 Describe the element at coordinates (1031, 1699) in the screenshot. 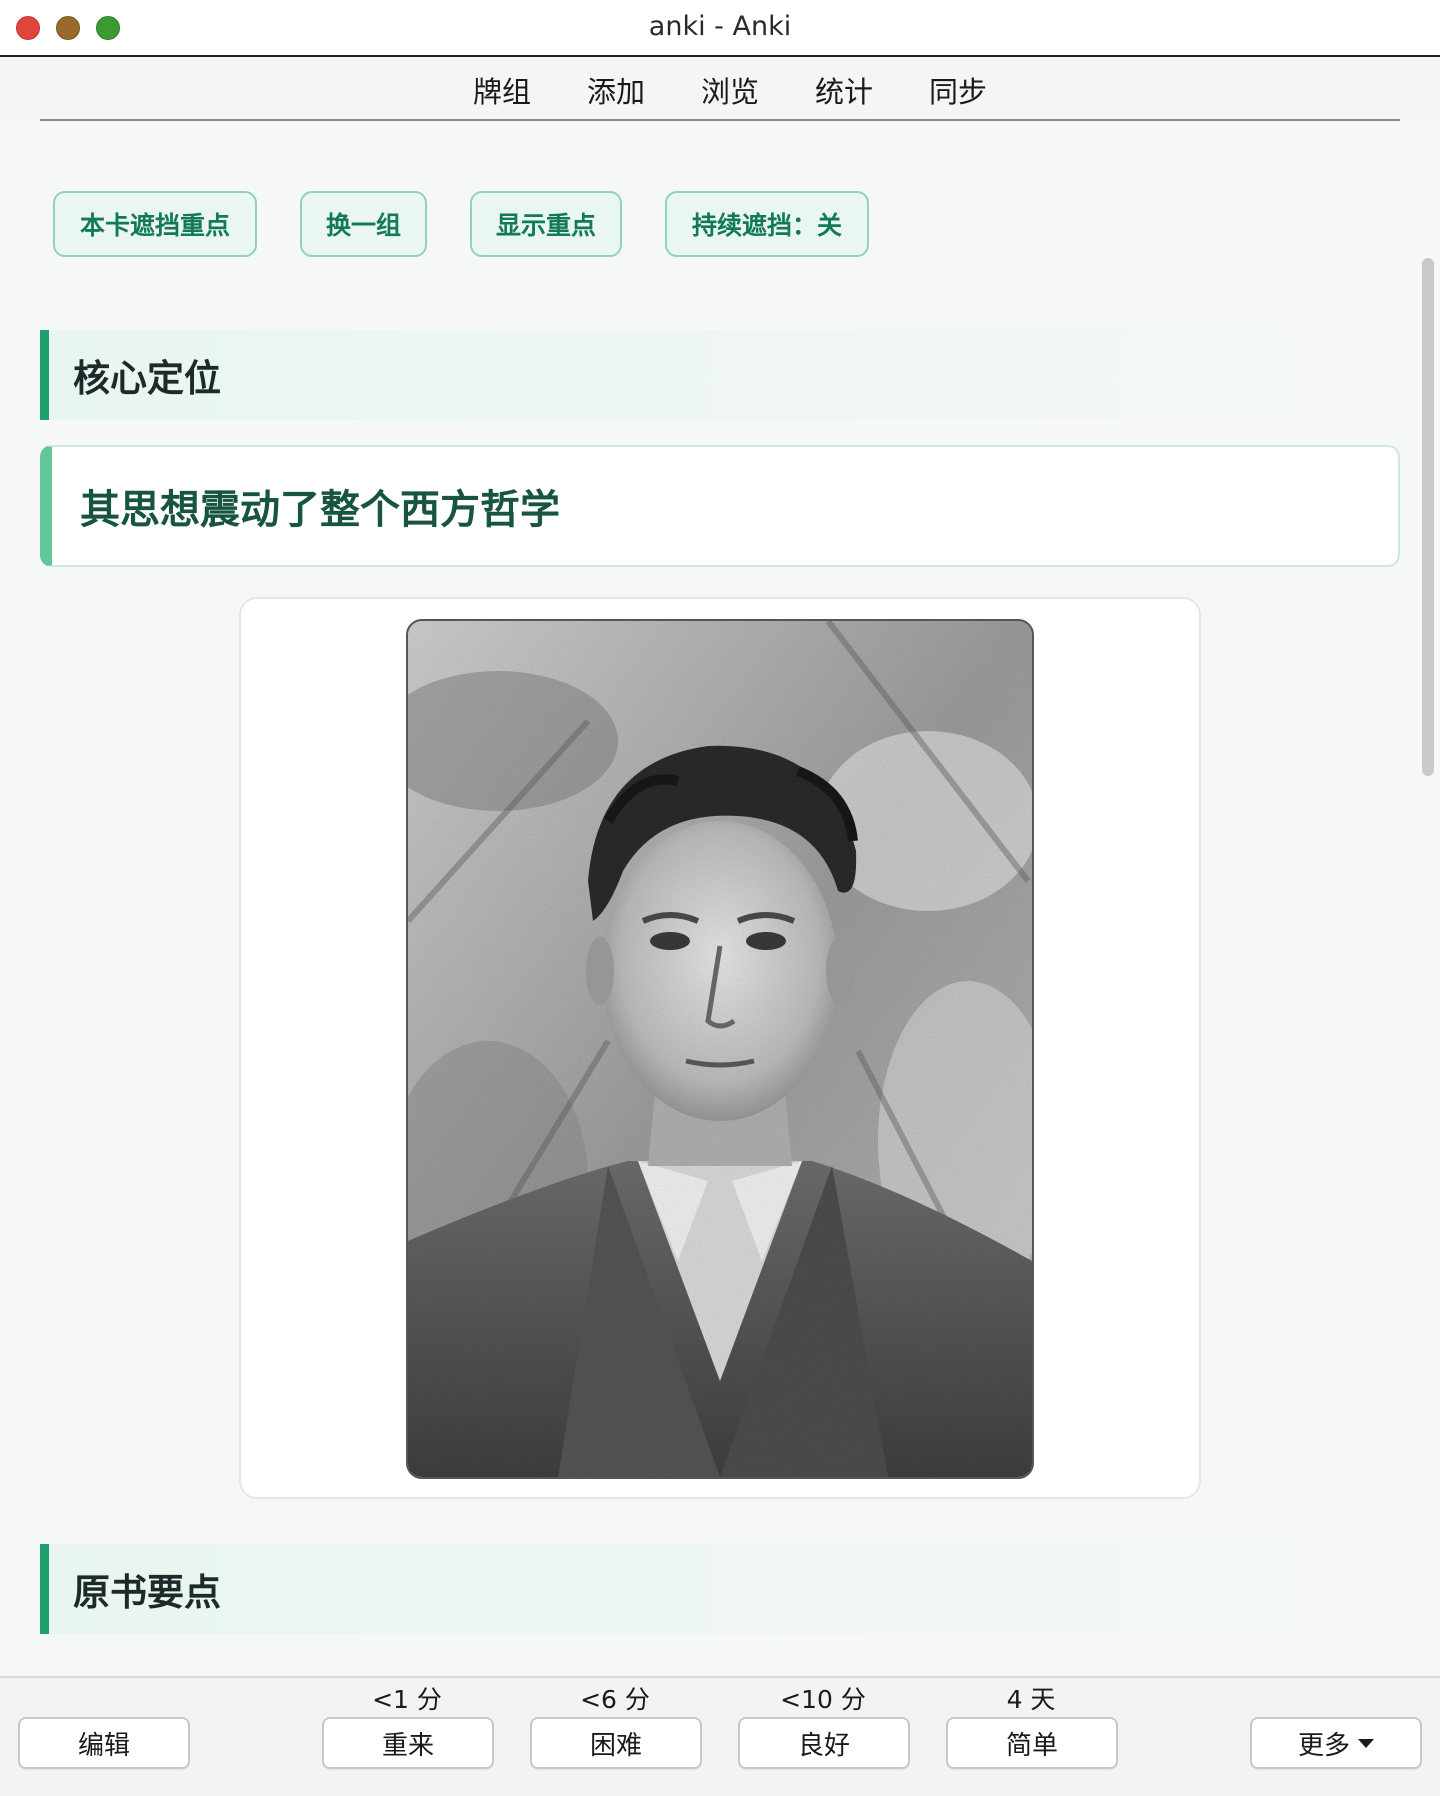

I see `easy-interval: 4 天` at that location.